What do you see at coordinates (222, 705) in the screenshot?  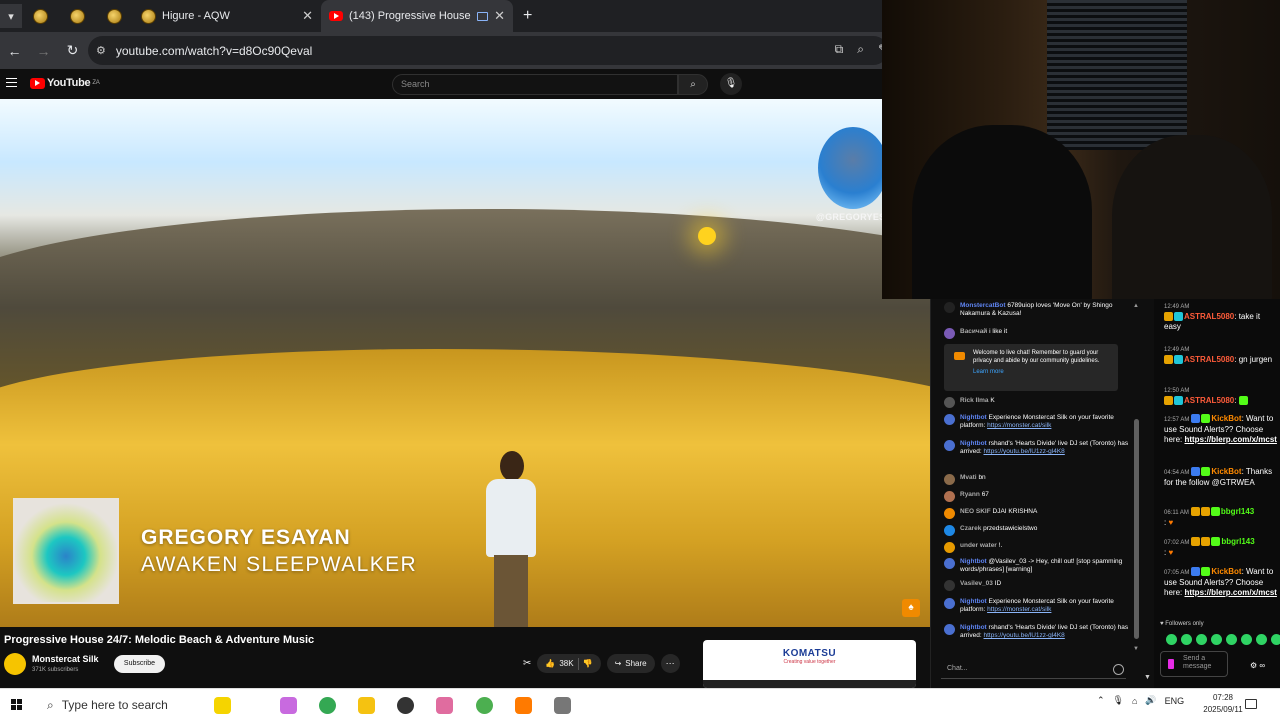 I see `sparkle-widget-icon` at bounding box center [222, 705].